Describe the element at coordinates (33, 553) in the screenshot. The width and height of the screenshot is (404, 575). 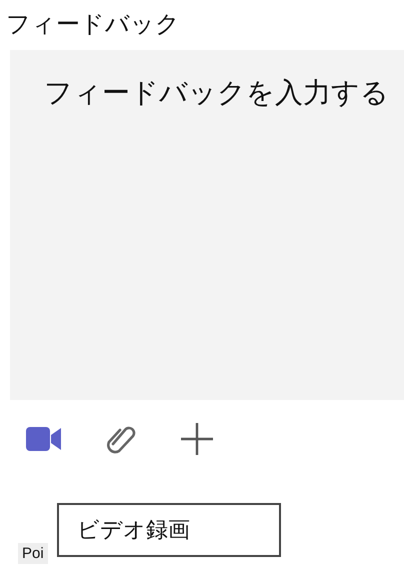
I see `label-text: Poi` at that location.